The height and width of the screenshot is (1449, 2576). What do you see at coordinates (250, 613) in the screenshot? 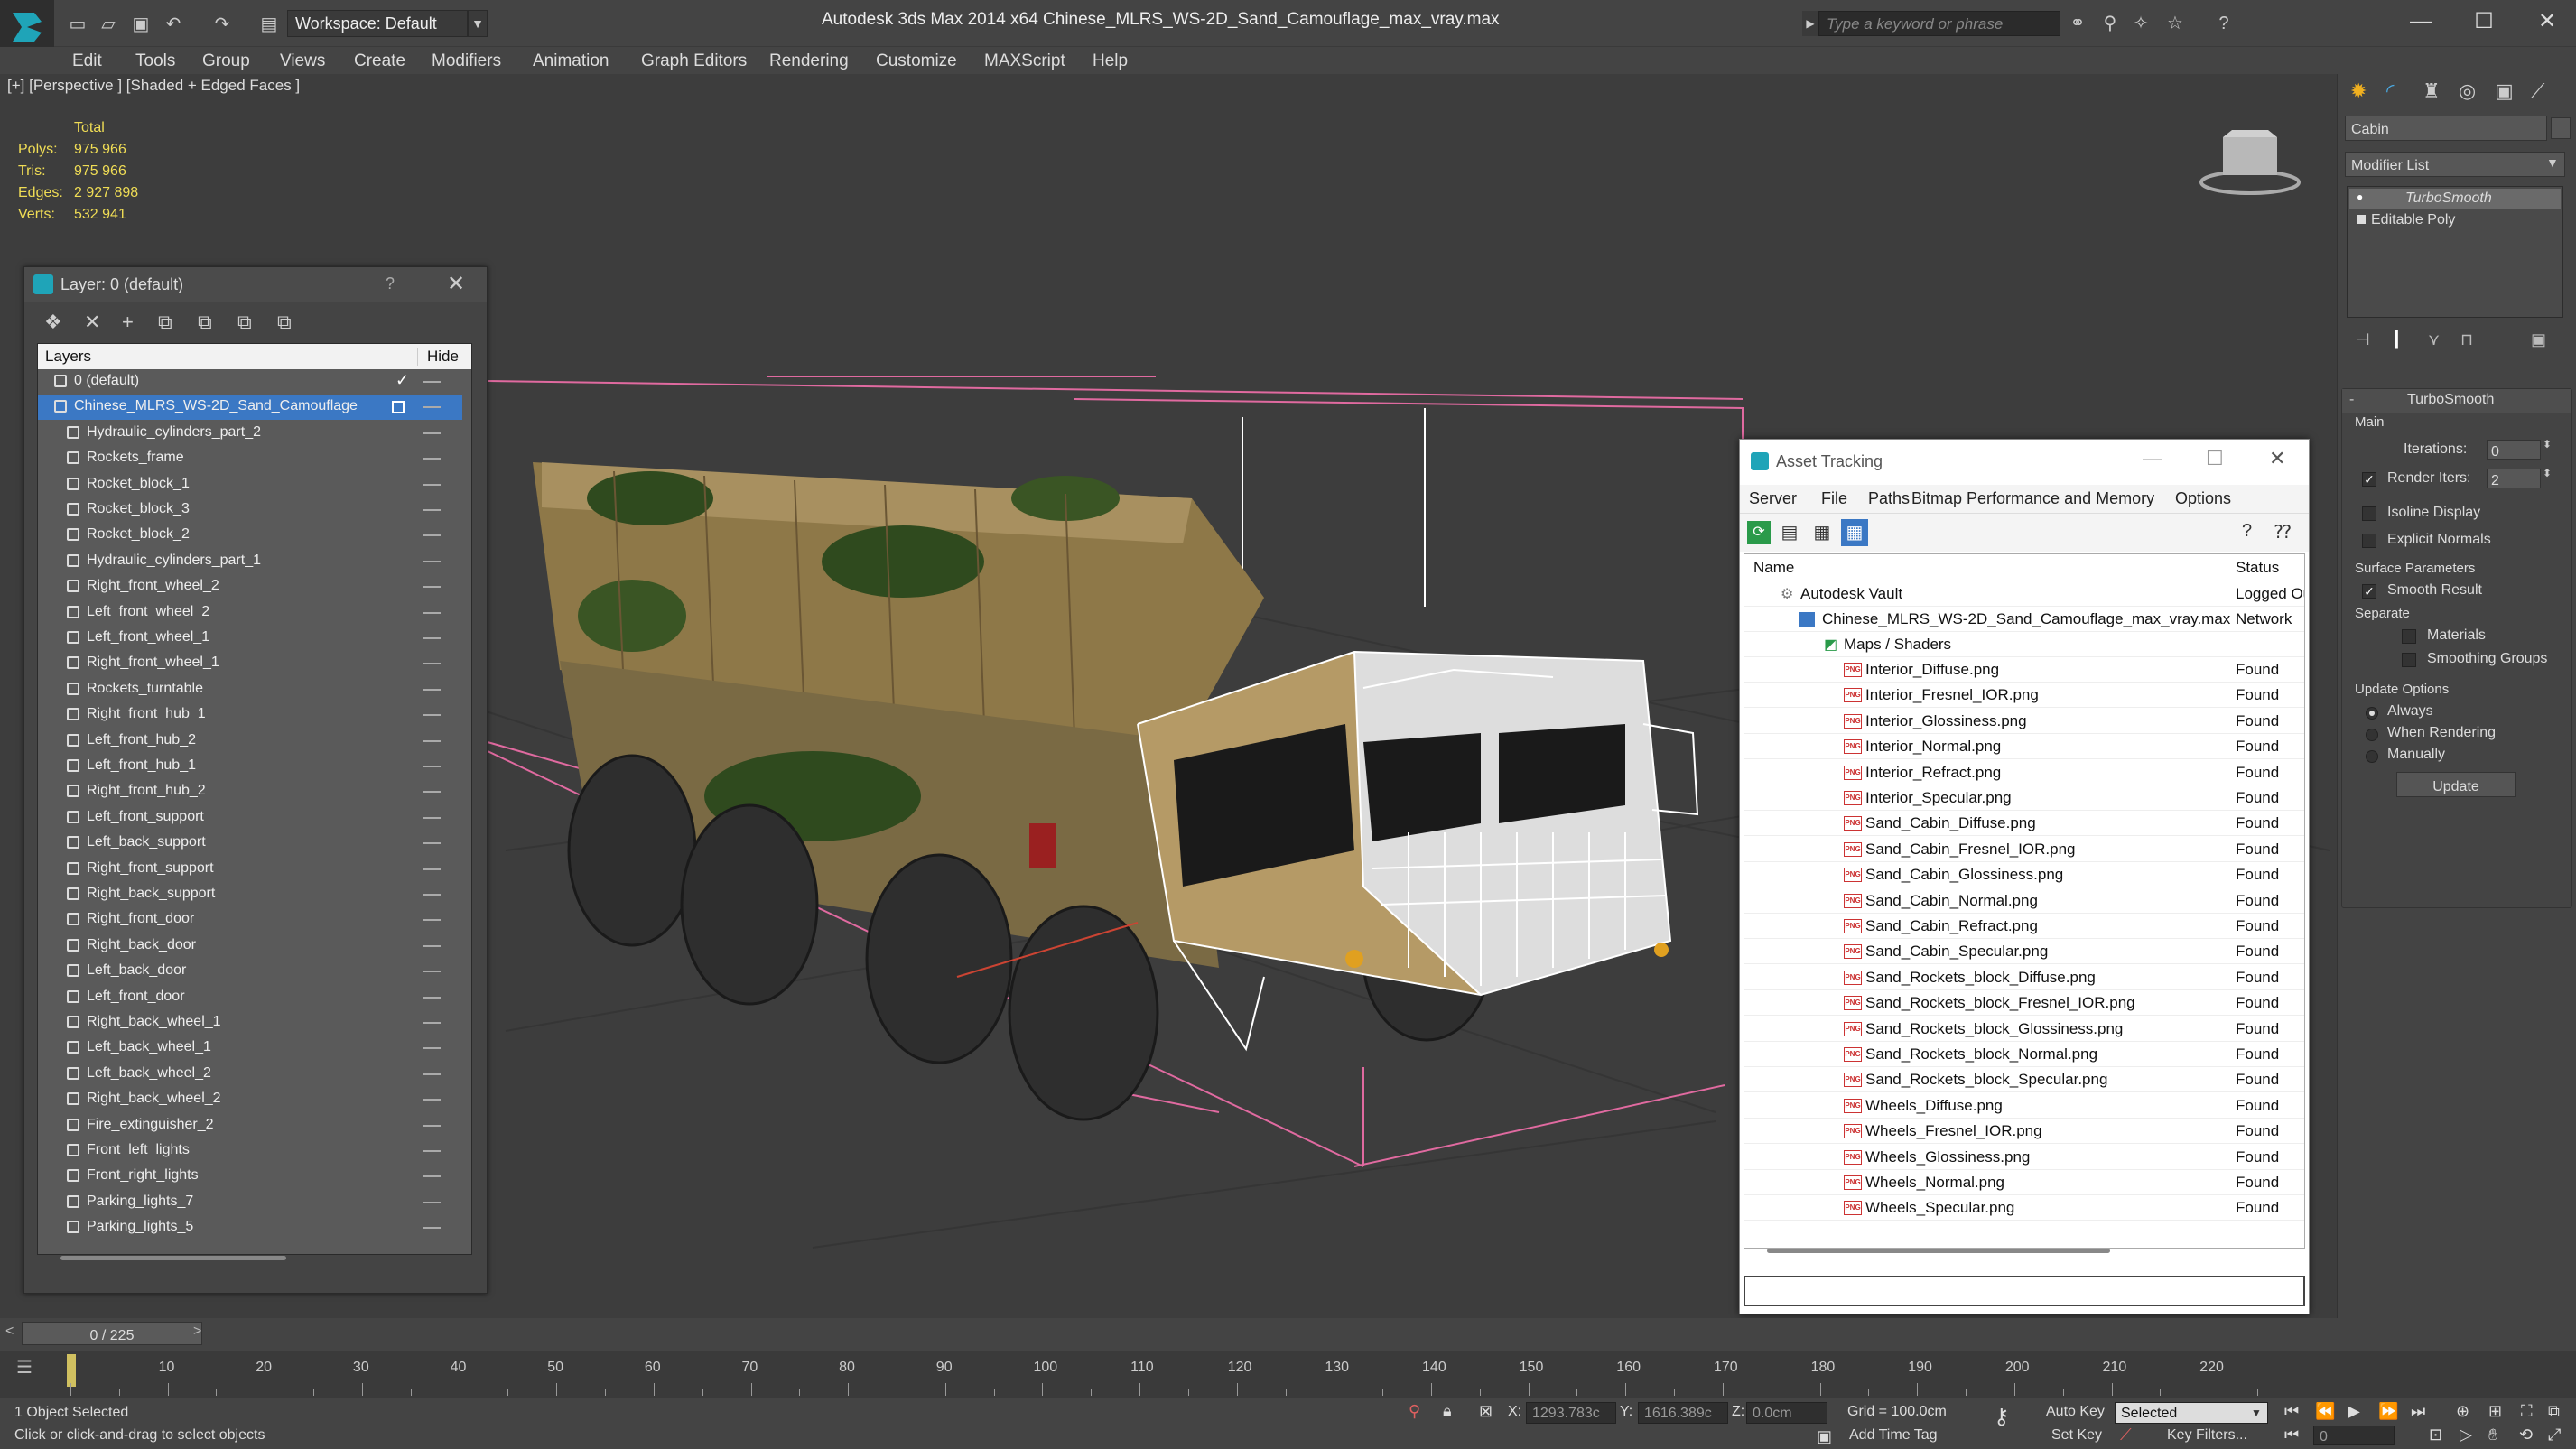
I see `layer-object-row: Left_front_wheel_2` at bounding box center [250, 613].